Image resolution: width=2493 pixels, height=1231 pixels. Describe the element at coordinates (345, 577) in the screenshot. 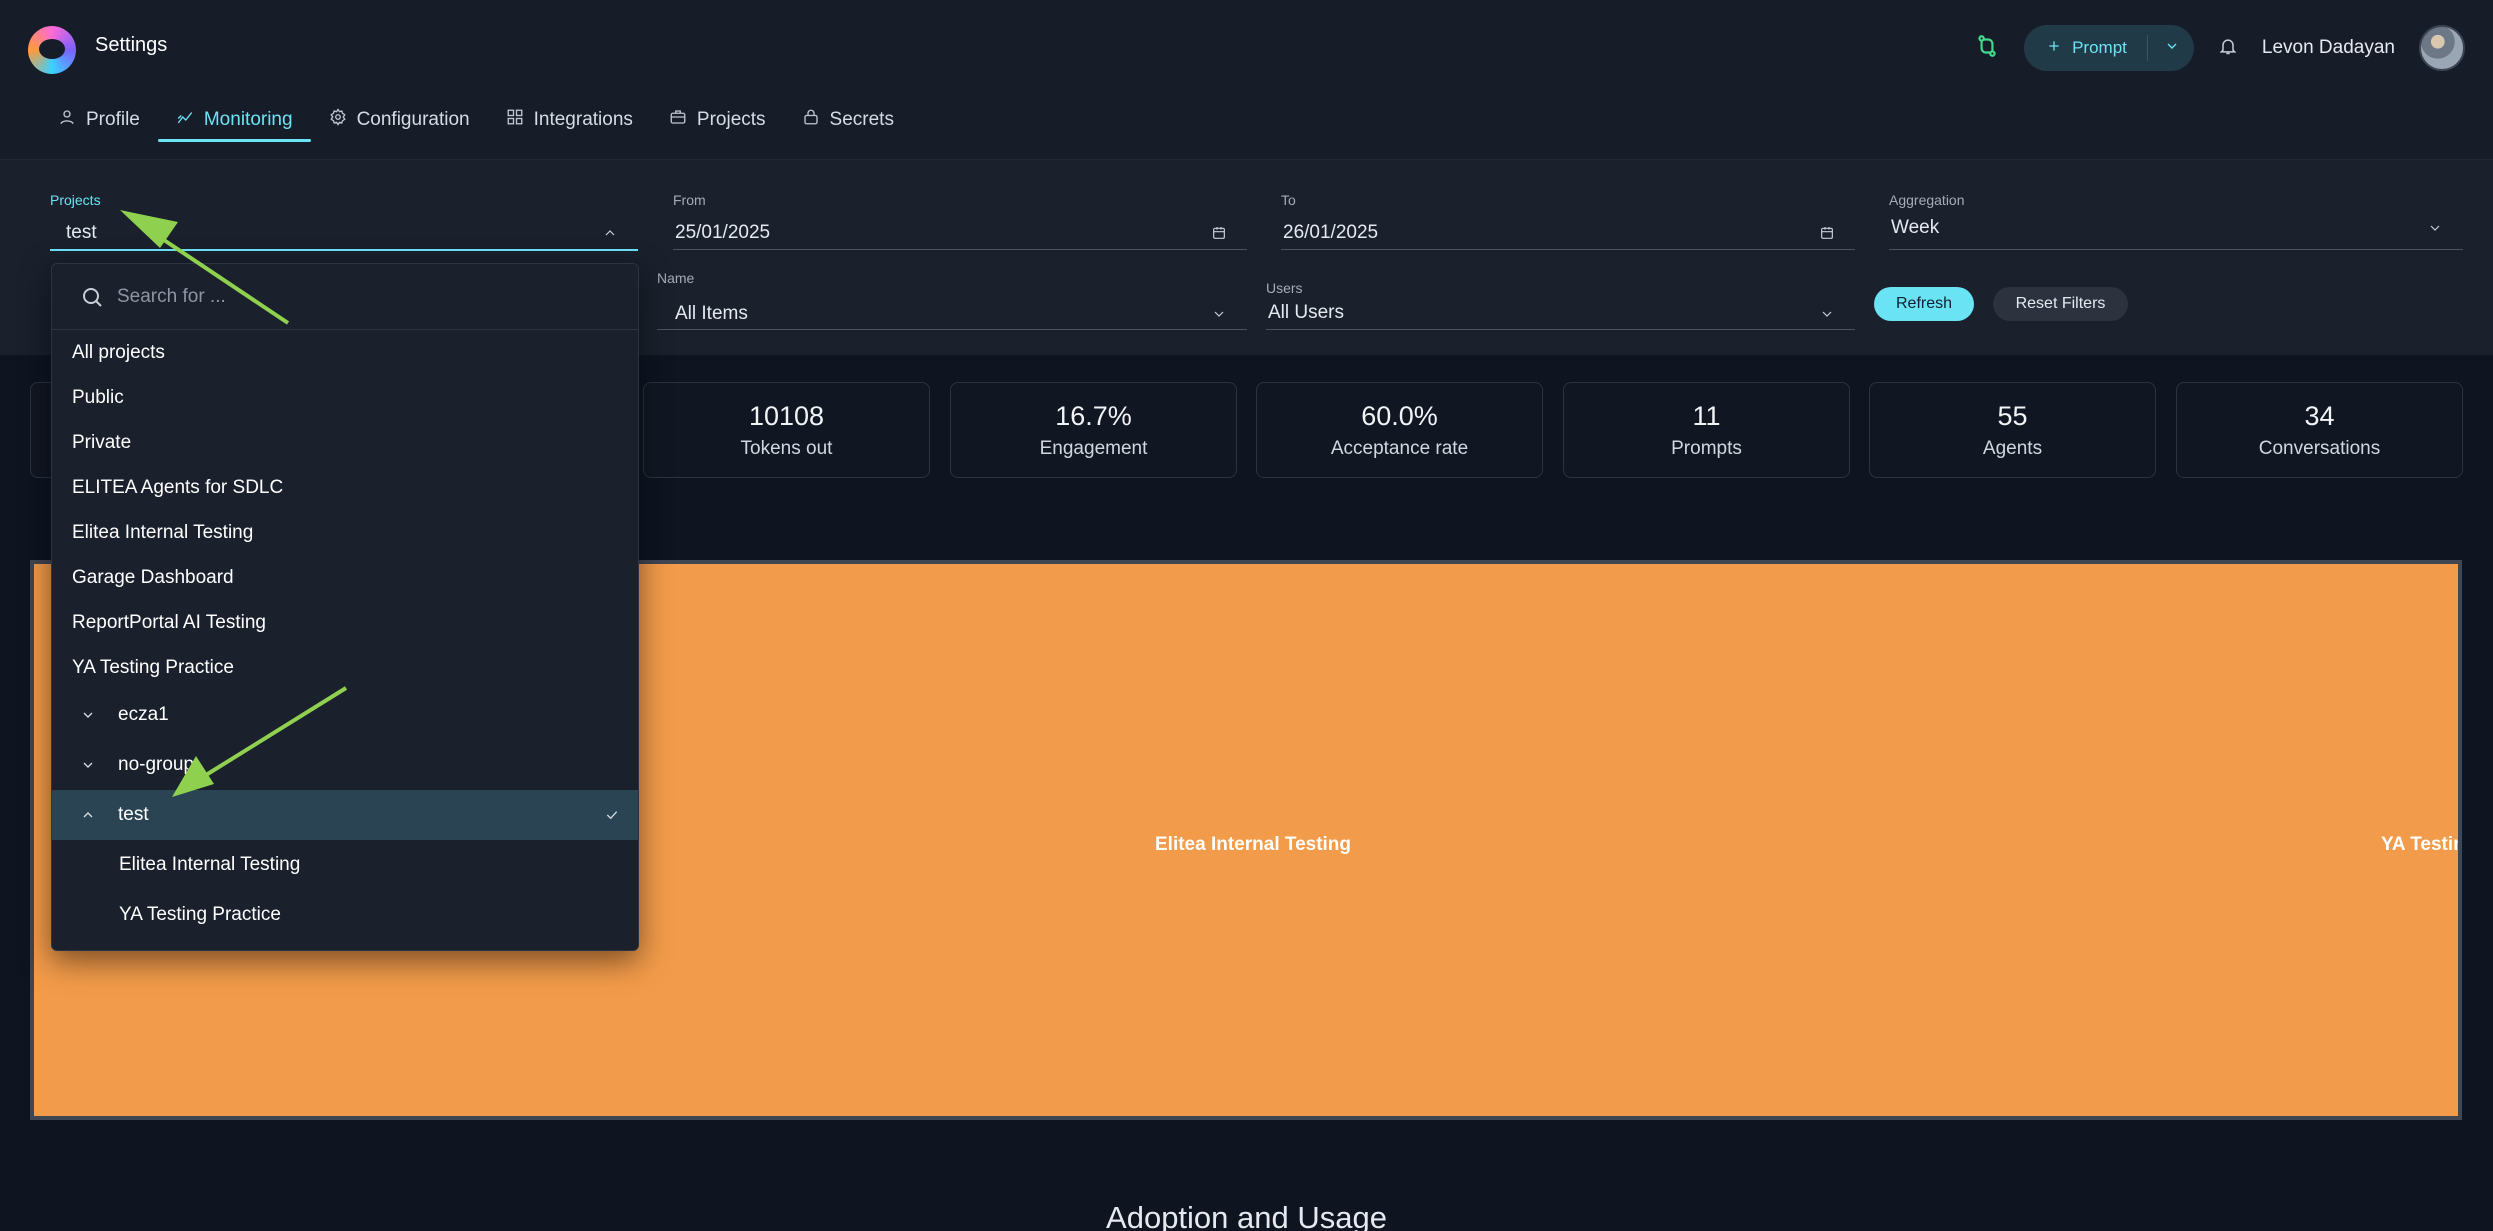

I see `dropdown-item-garage-dashboard: Garage Dashboard` at that location.